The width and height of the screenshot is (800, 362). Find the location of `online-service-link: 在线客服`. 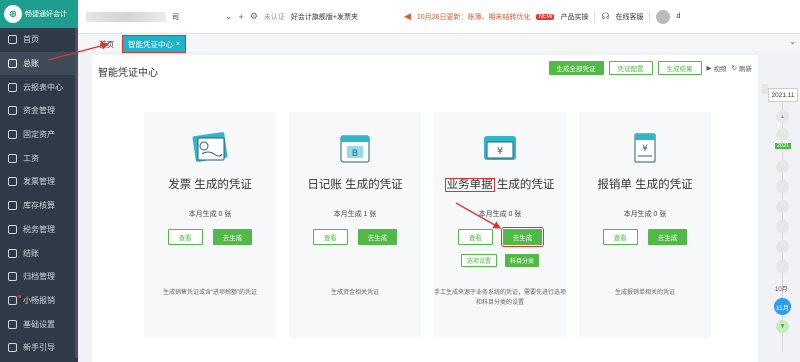

online-service-link: 在线客服 is located at coordinates (629, 17).